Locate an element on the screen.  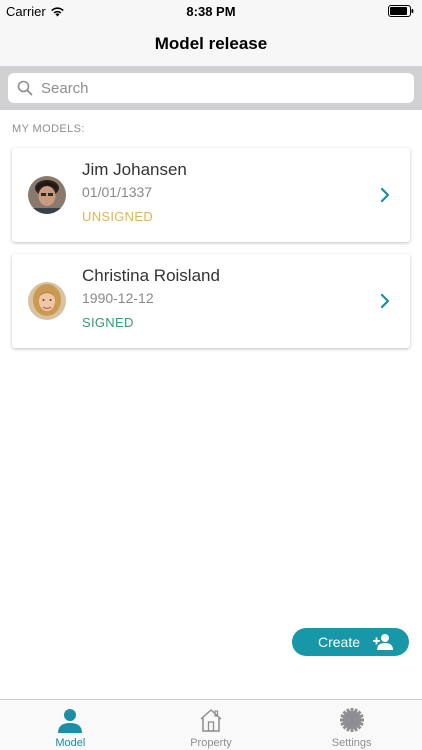
model-date: 01/01/1337 is located at coordinates (117, 192).